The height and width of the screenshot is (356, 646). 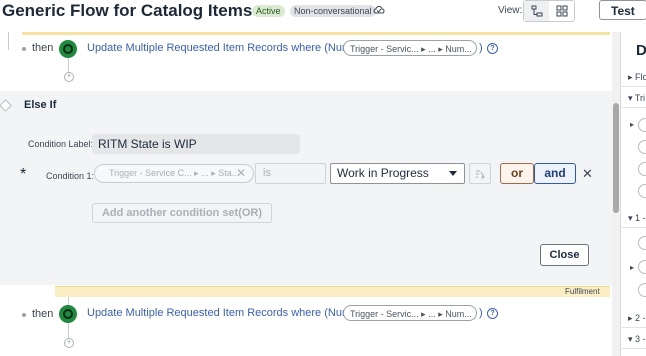 I want to click on grid-view-icon, so click(x=561, y=11).